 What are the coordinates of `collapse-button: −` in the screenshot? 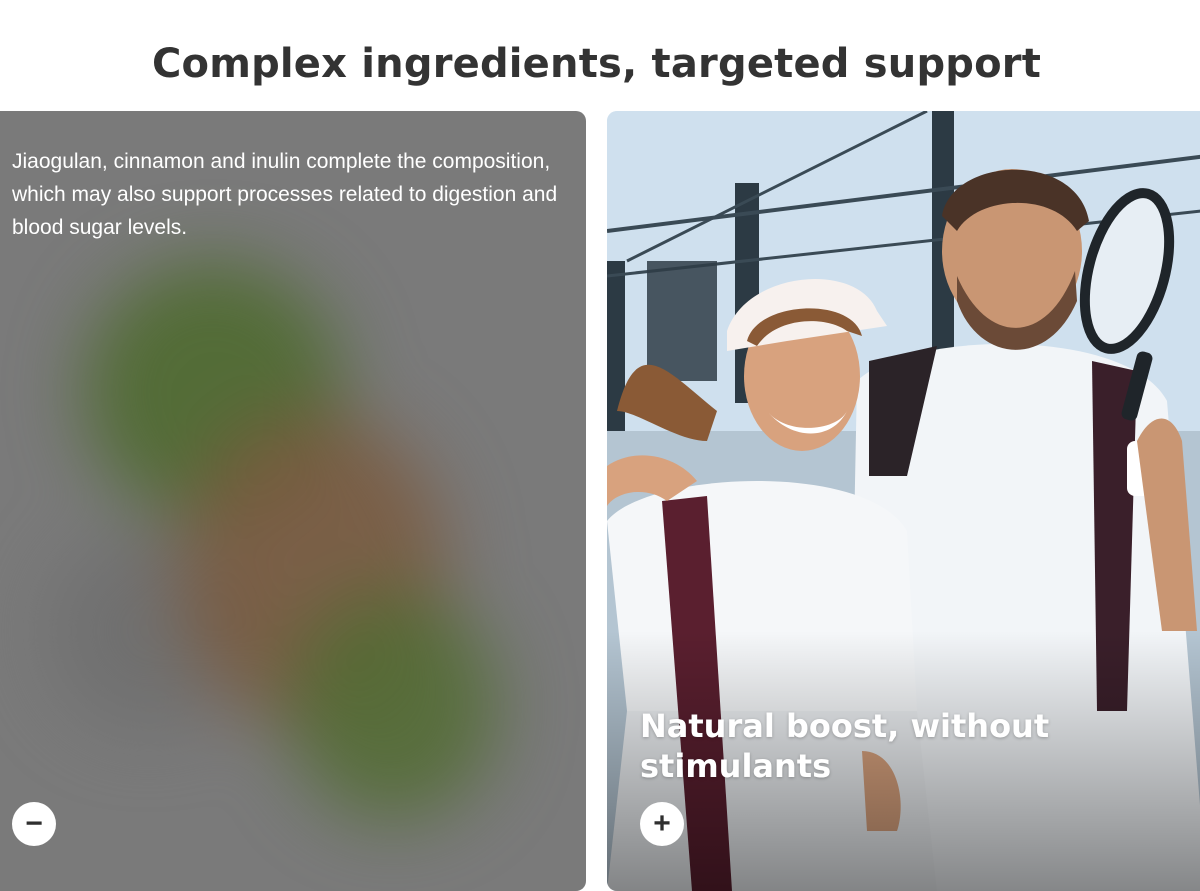 It's located at (34, 824).